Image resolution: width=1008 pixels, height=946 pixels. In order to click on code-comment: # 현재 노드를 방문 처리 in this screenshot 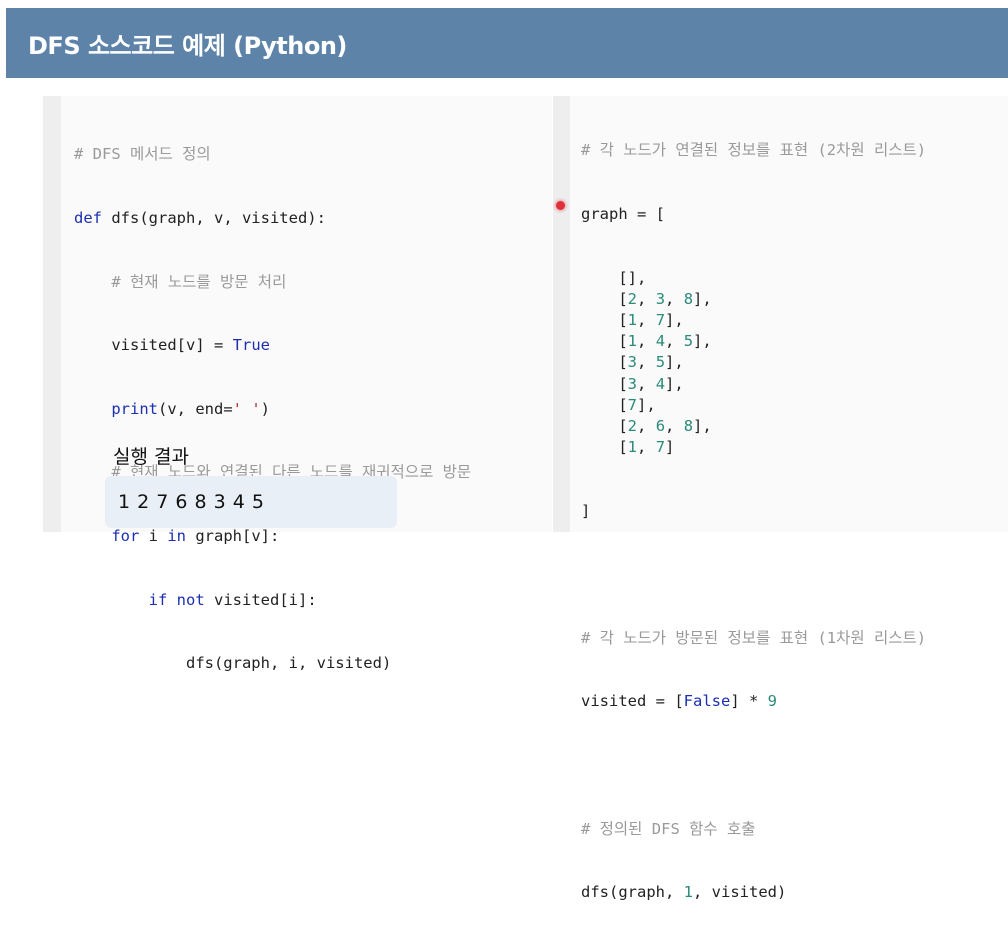, I will do `click(199, 281)`.